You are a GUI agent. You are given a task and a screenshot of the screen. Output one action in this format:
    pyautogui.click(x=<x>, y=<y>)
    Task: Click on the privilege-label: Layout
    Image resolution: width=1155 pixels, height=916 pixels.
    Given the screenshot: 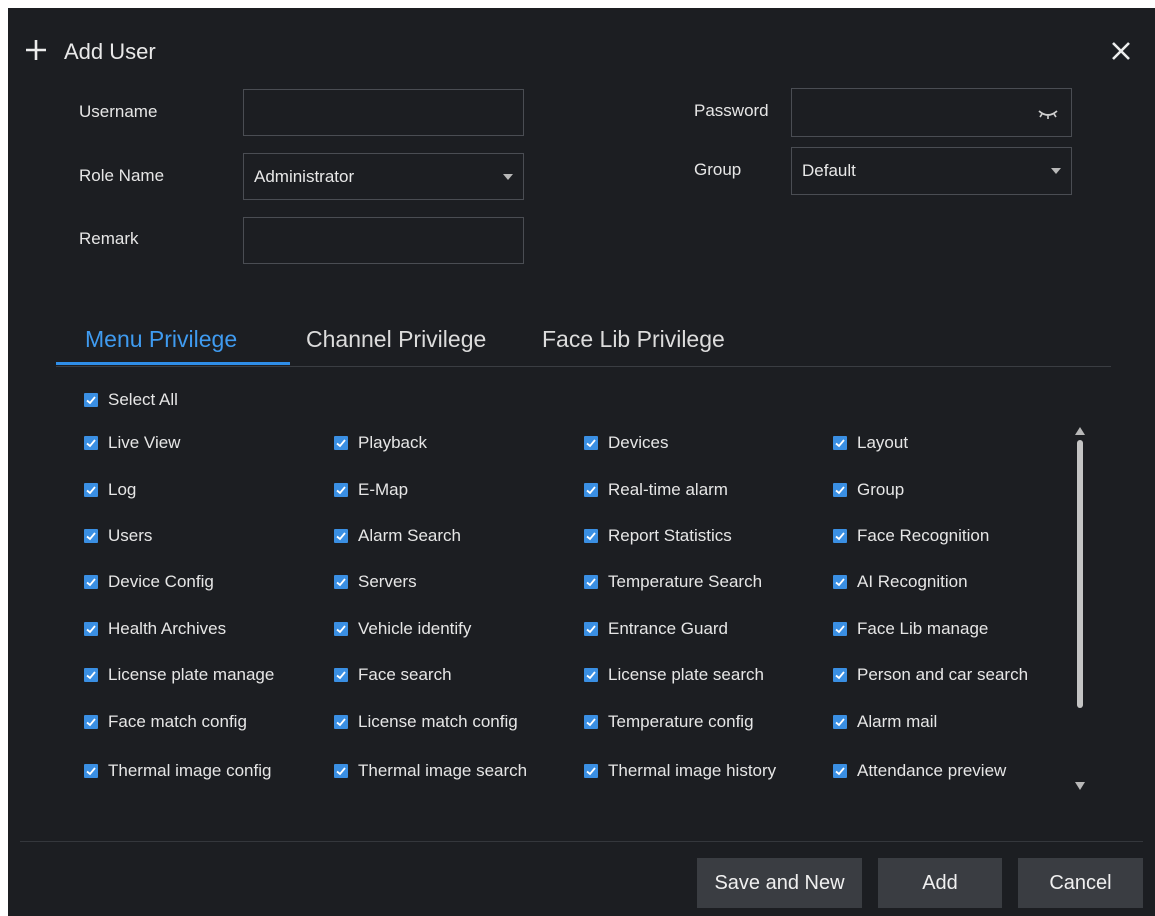 What is the action you would take?
    pyautogui.click(x=883, y=442)
    